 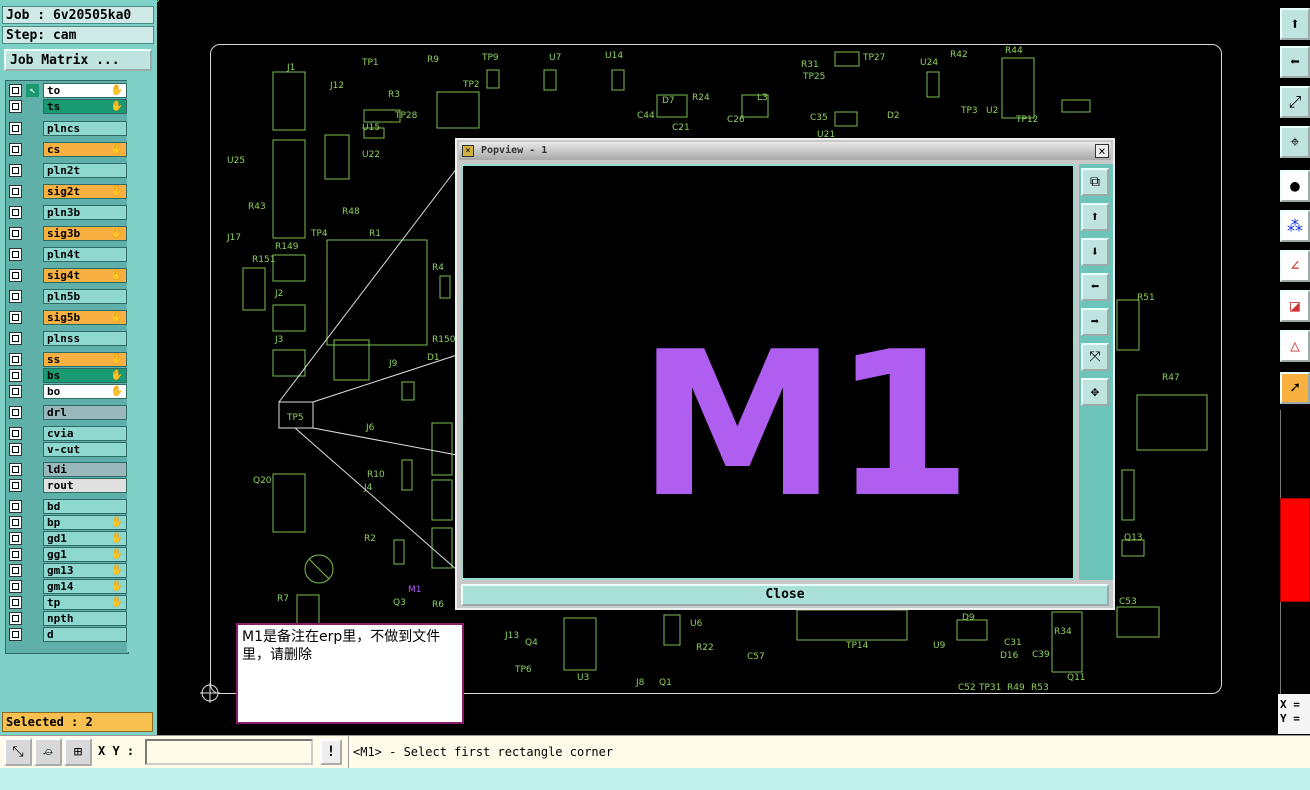 I want to click on layer-name: npth, so click(x=85, y=618).